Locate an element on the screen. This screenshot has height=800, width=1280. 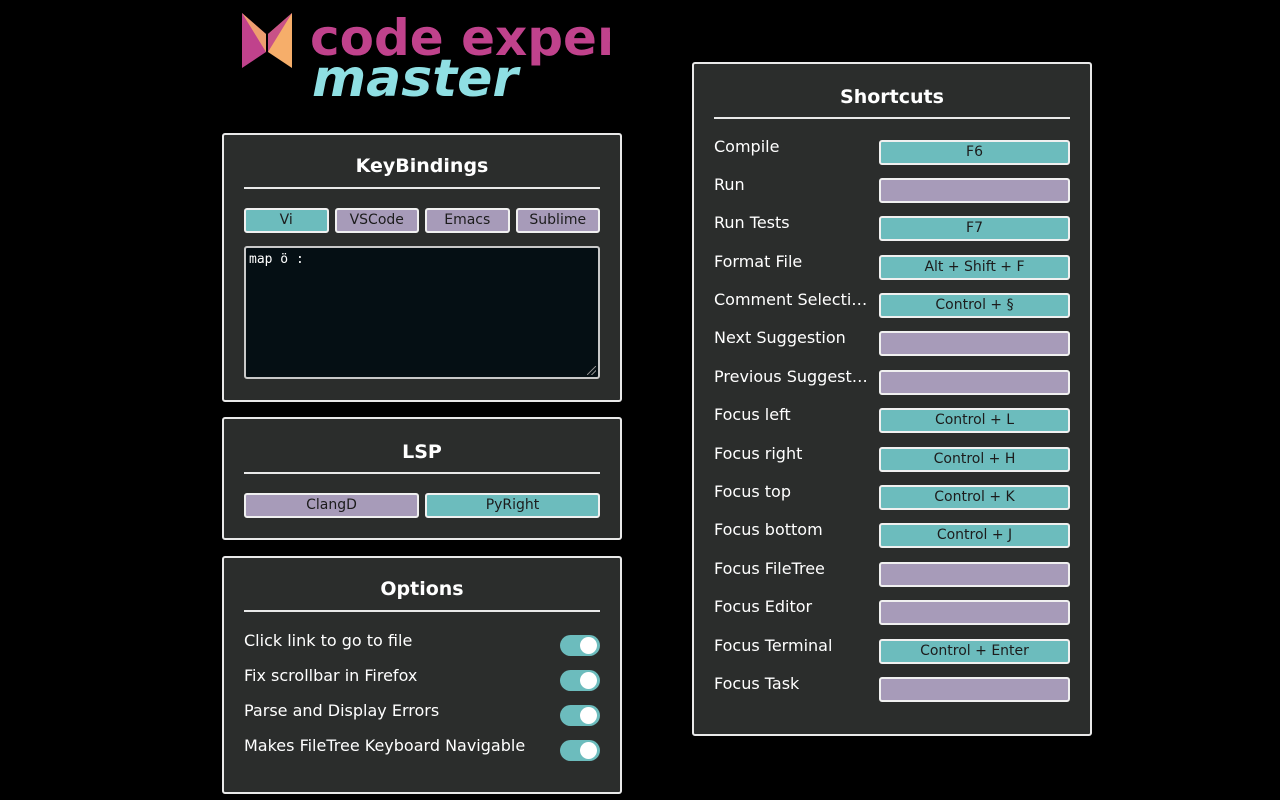
click-link-toggle is located at coordinates (580, 645).